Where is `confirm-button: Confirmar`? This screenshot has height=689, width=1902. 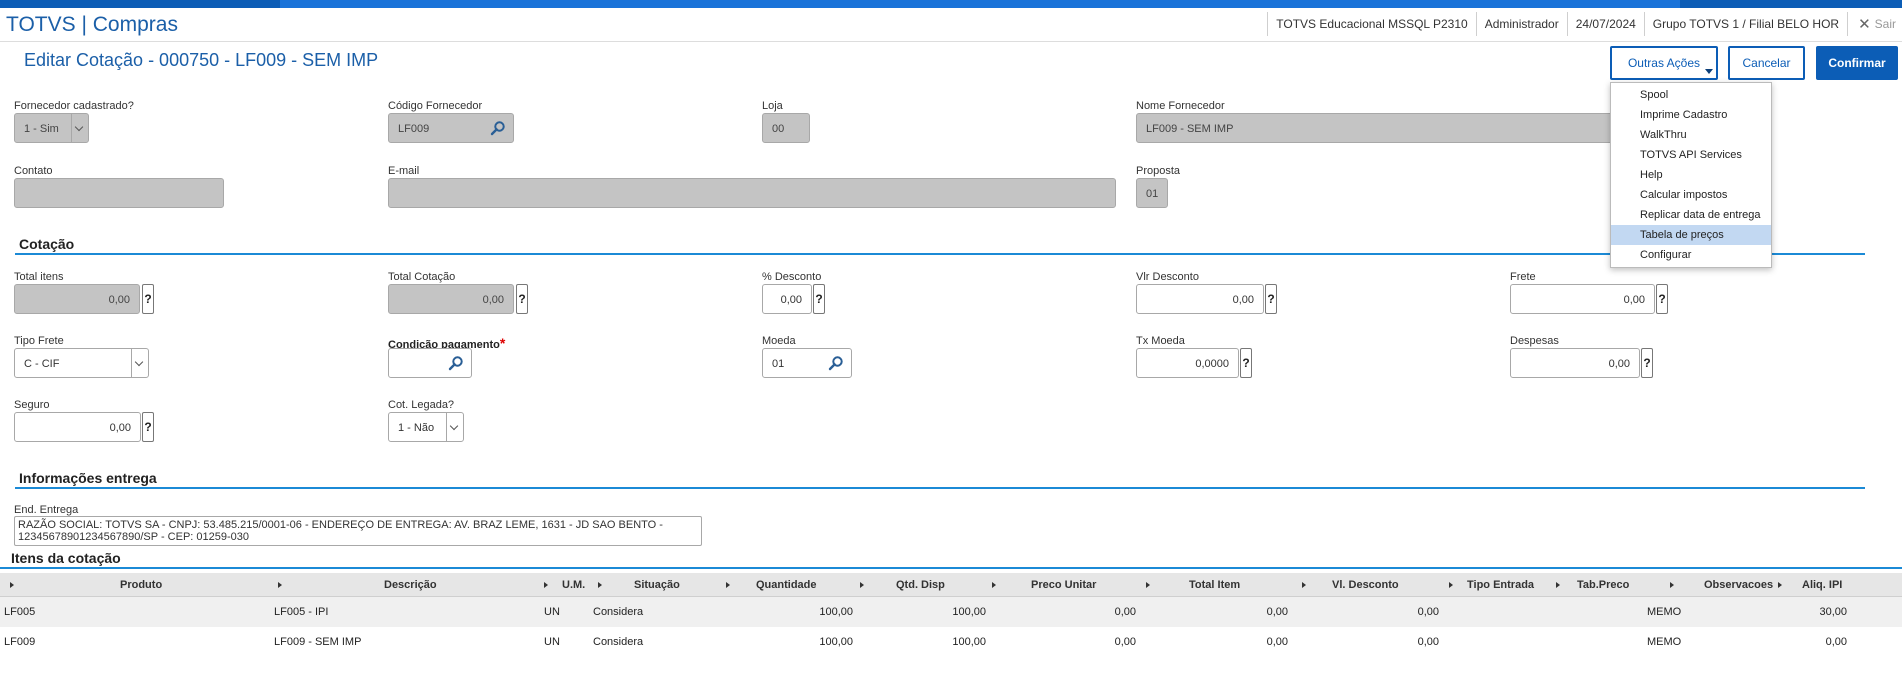
confirm-button: Confirmar is located at coordinates (1857, 63).